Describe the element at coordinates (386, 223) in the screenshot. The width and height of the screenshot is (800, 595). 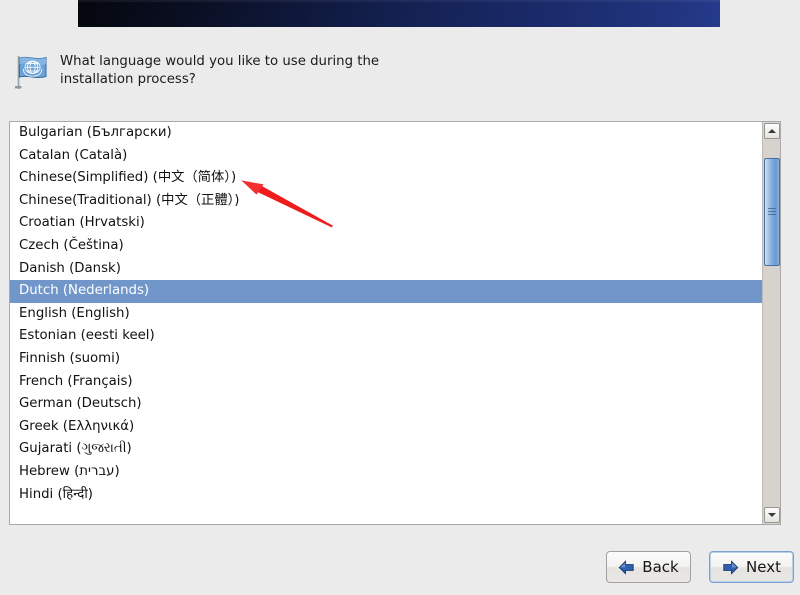
I see `language-list-item: Croatian (Hrvatski)` at that location.